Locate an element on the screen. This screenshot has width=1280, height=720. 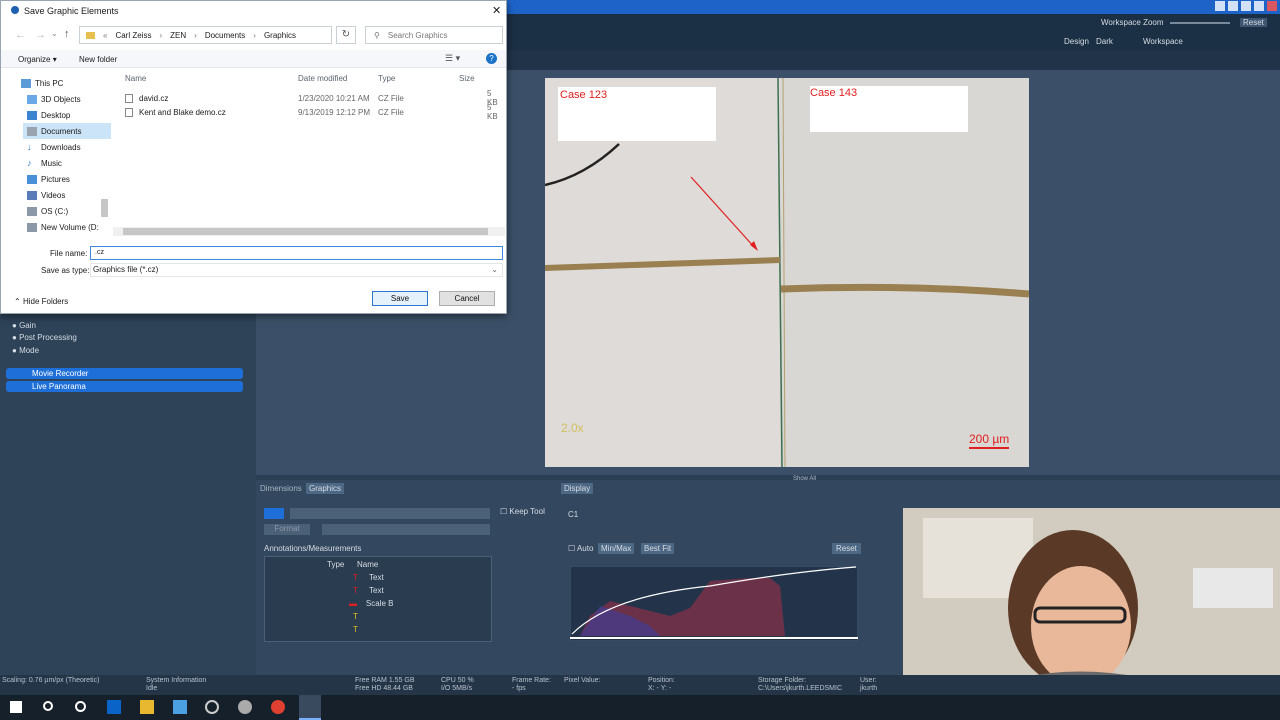
videos-icon is located at coordinates (32, 195).